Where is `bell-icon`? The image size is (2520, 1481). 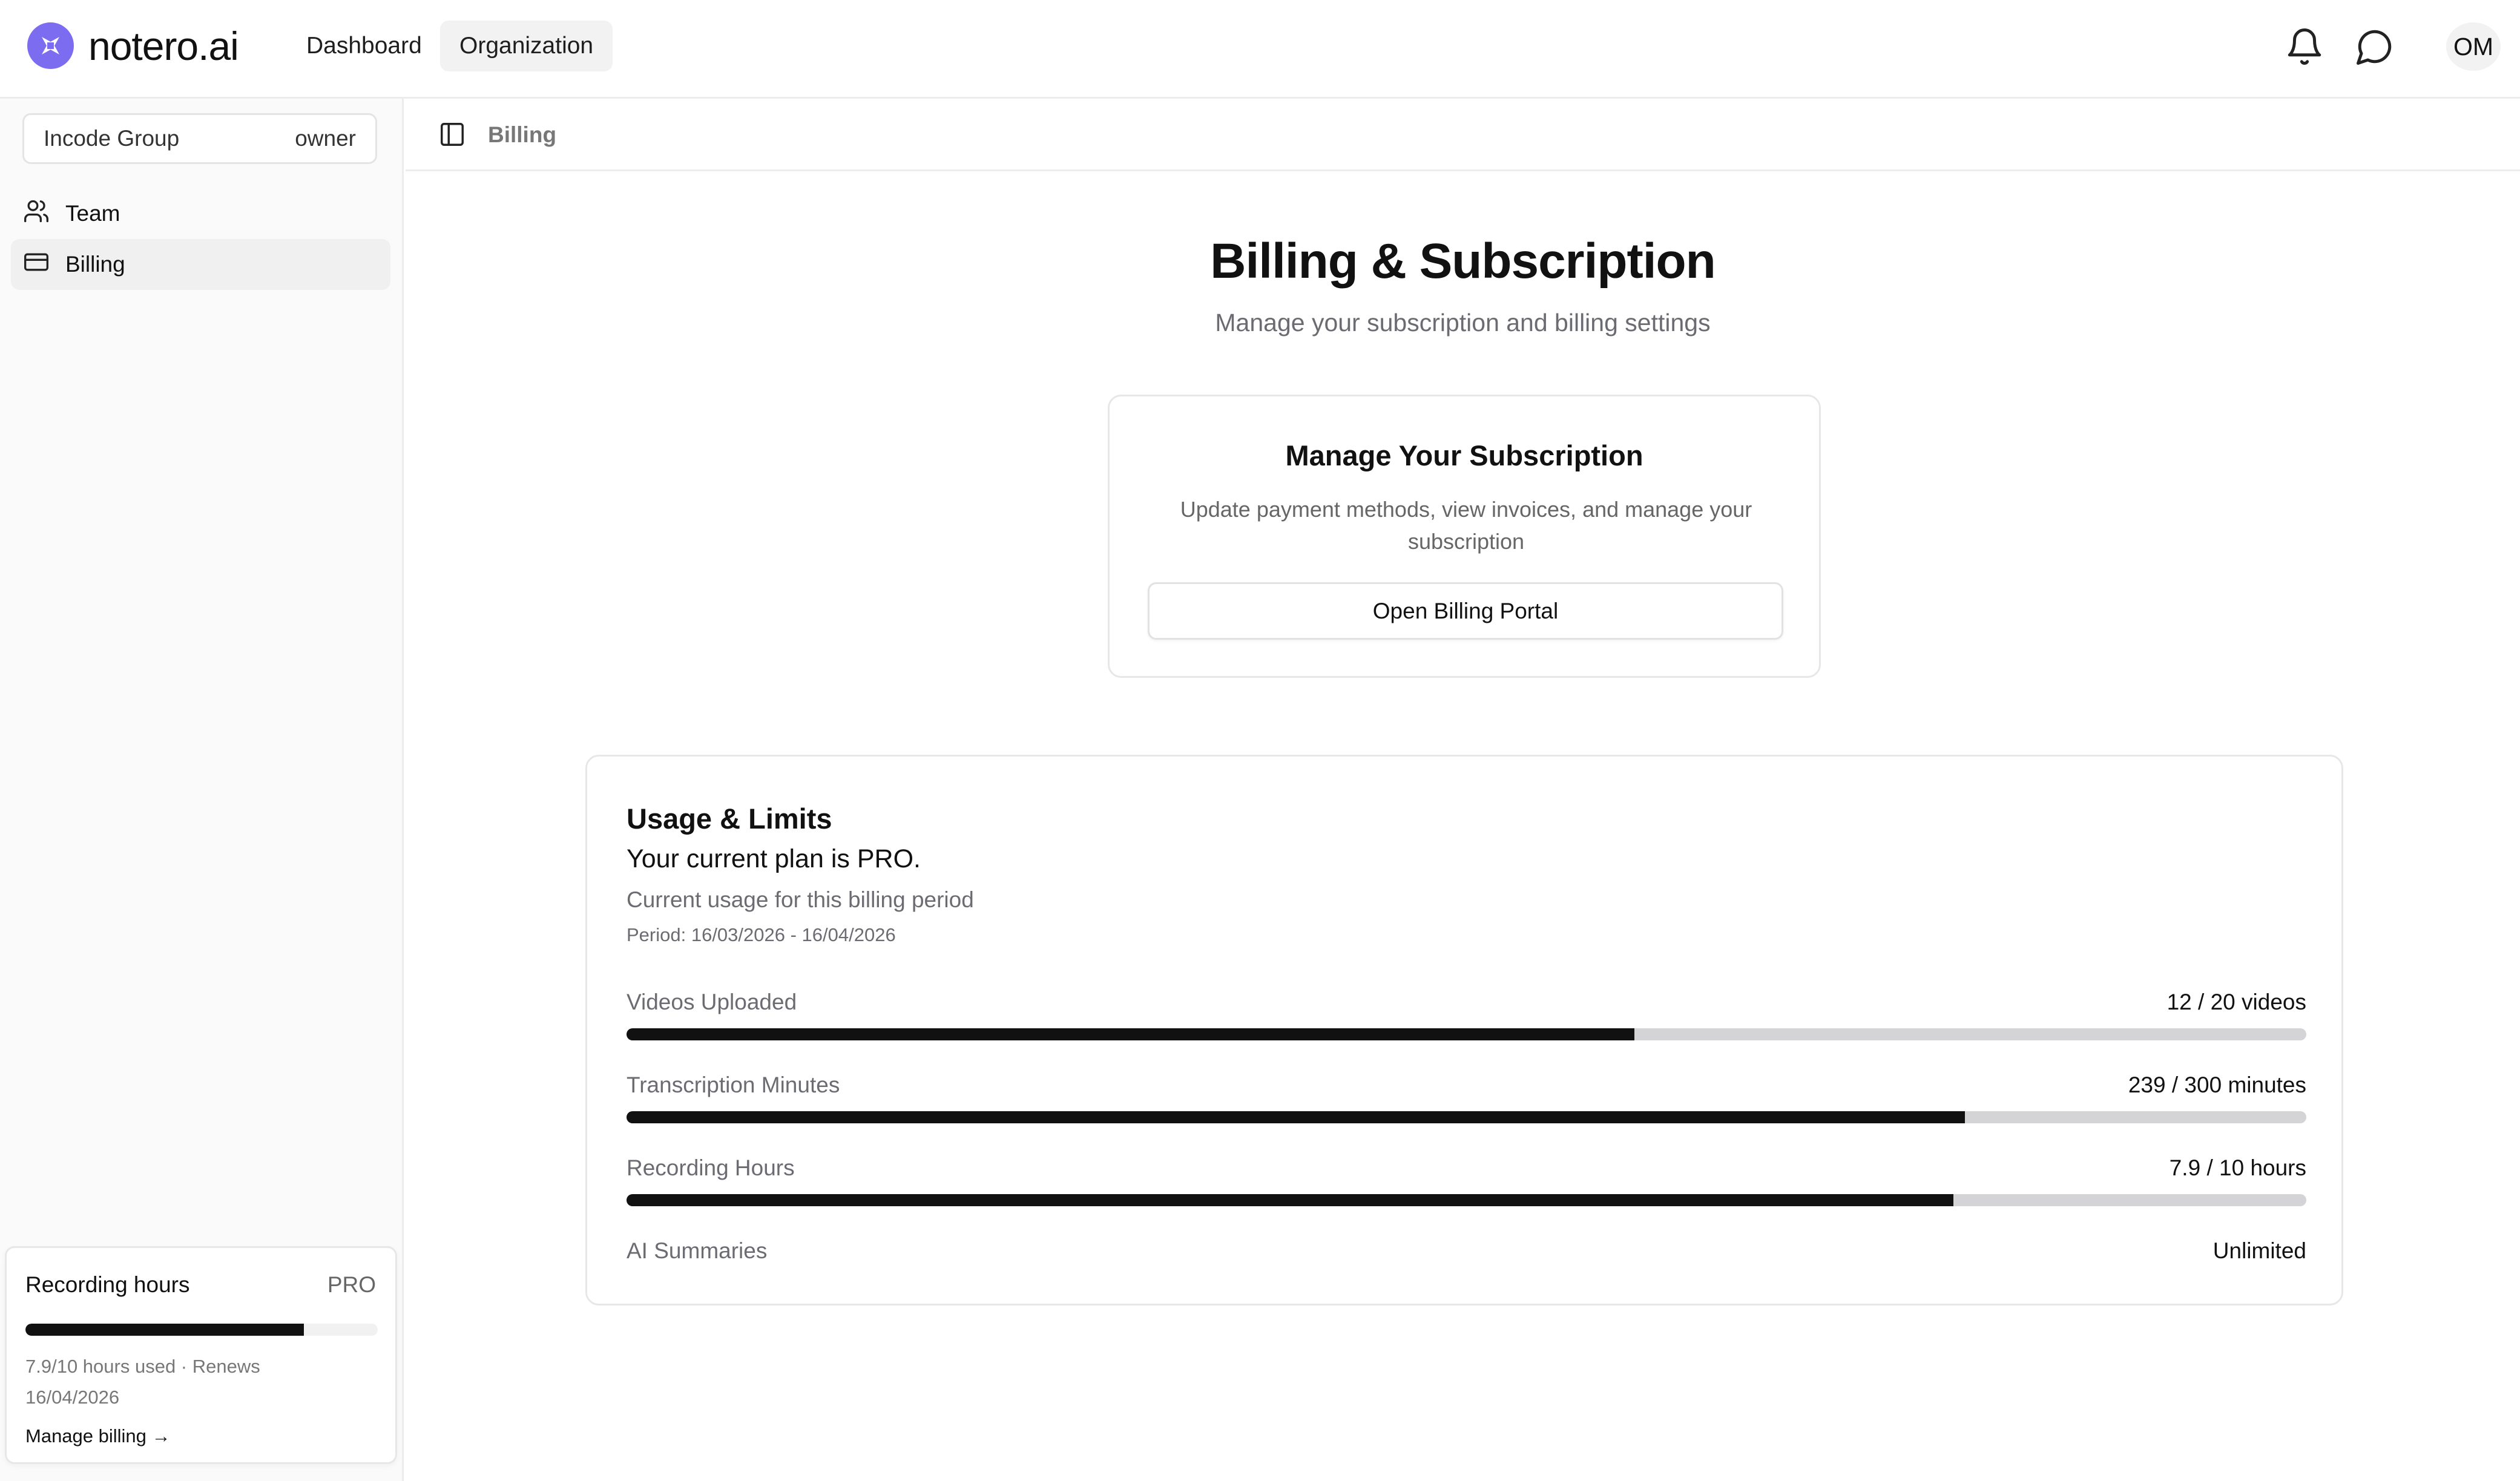
bell-icon is located at coordinates (2304, 47).